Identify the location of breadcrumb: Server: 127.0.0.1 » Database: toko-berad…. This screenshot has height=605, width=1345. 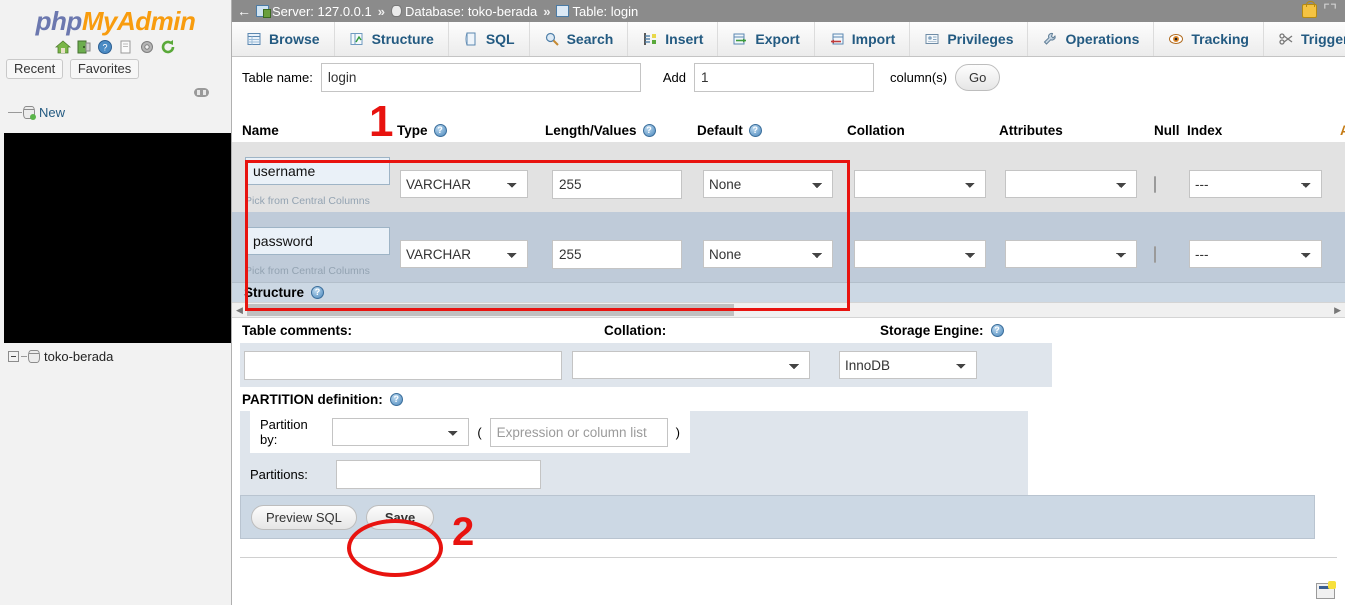
(447, 11).